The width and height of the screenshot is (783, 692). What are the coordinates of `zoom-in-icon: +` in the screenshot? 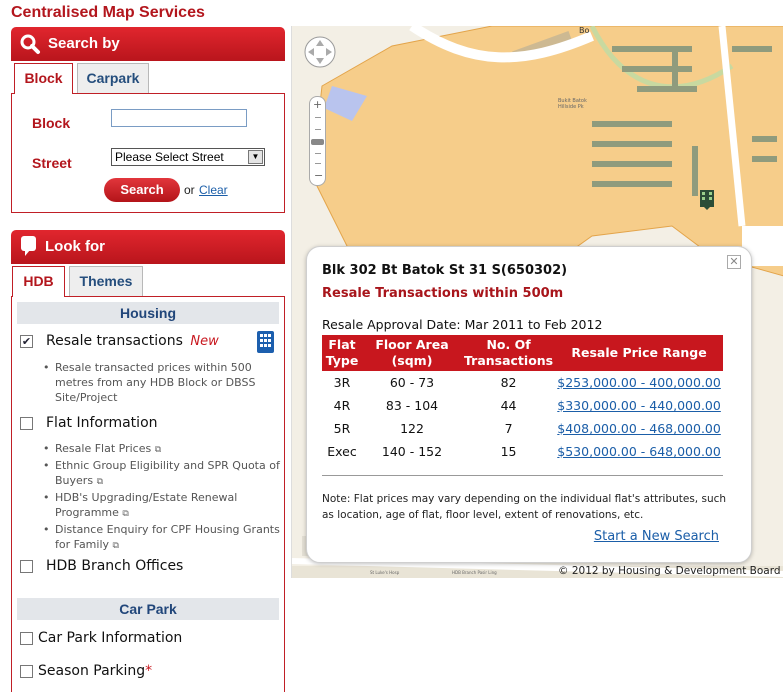 It's located at (317, 104).